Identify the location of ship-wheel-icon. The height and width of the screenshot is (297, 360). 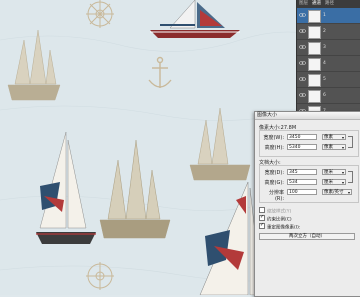
(100, 14).